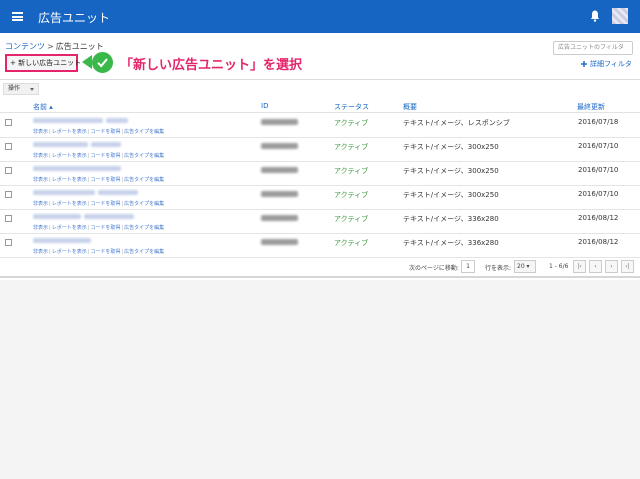 The height and width of the screenshot is (479, 640). I want to click on actions-label: 操作, so click(14, 88).